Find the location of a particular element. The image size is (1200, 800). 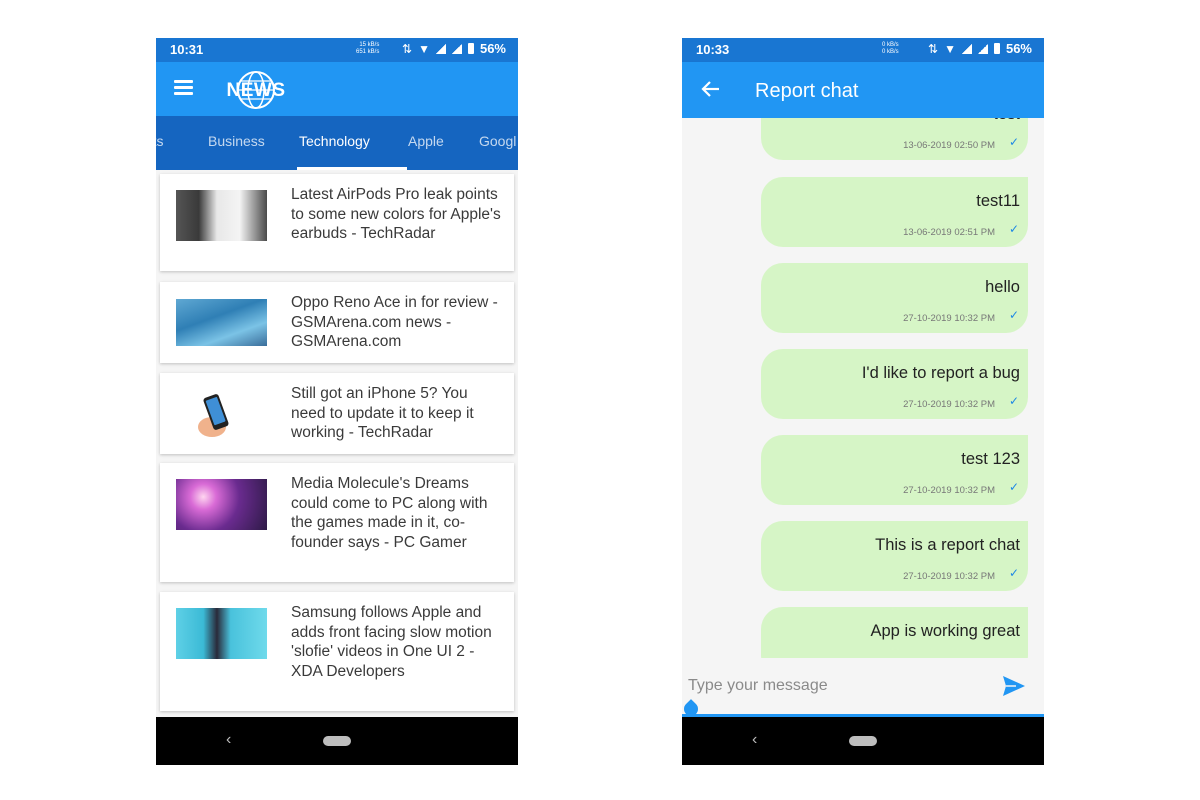

message-text: hello is located at coordinates (1002, 287).